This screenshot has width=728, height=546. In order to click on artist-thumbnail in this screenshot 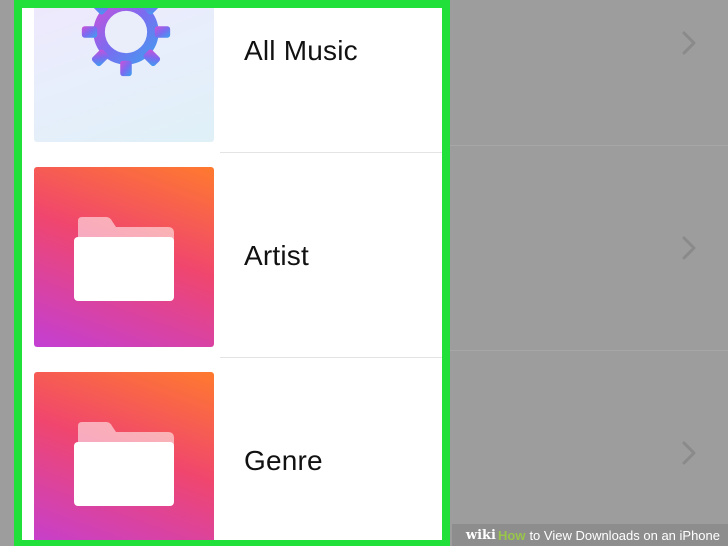, I will do `click(124, 257)`.